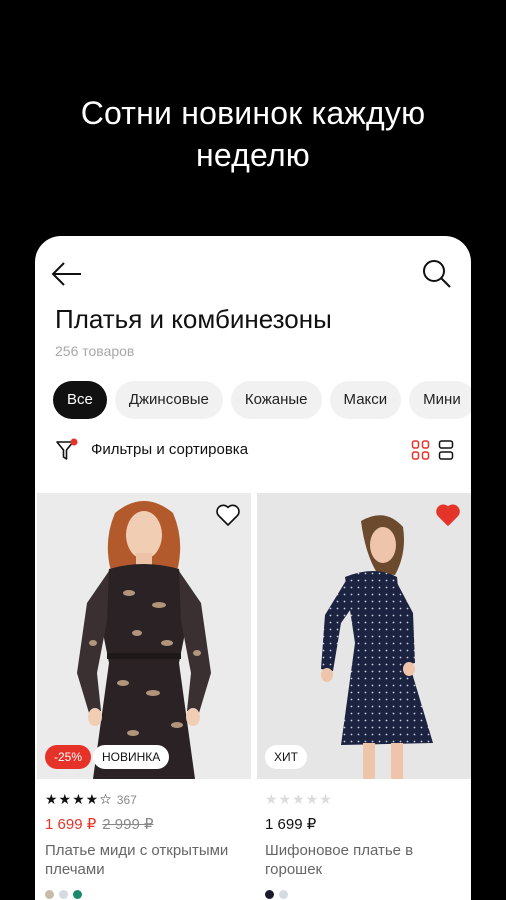 This screenshot has width=506, height=900. I want to click on product-photo: ХИТ, so click(364, 636).